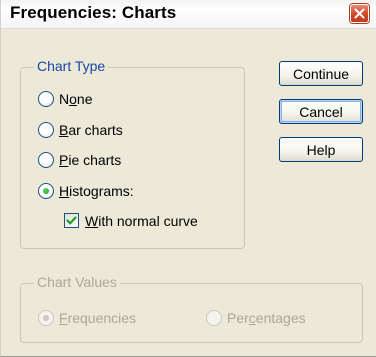 This screenshot has height=357, width=376. I want to click on cancel-button: Cancel, so click(321, 111).